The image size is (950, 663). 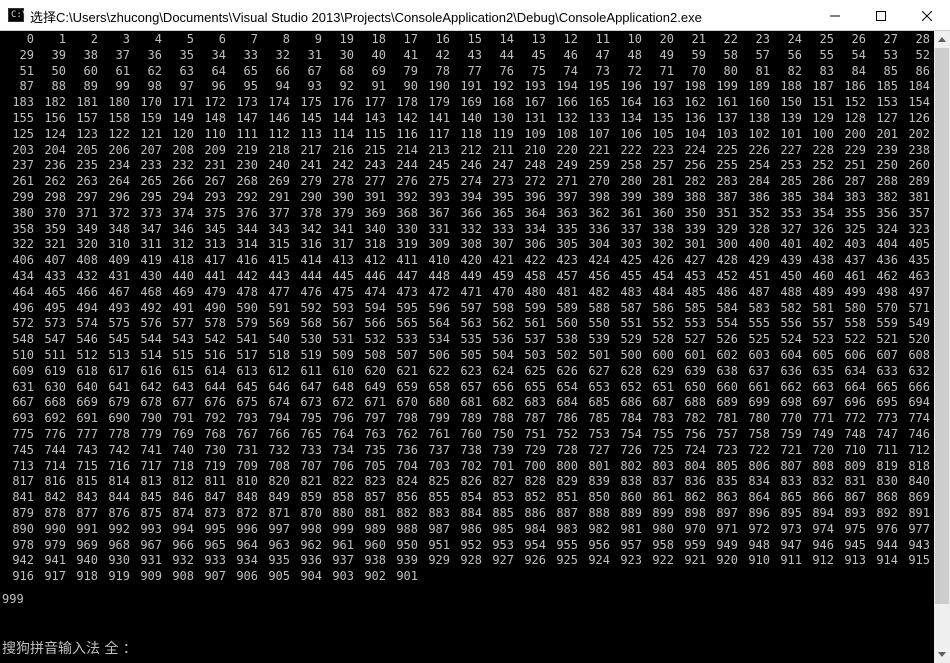 I want to click on console-number: 269, so click(x=279, y=181).